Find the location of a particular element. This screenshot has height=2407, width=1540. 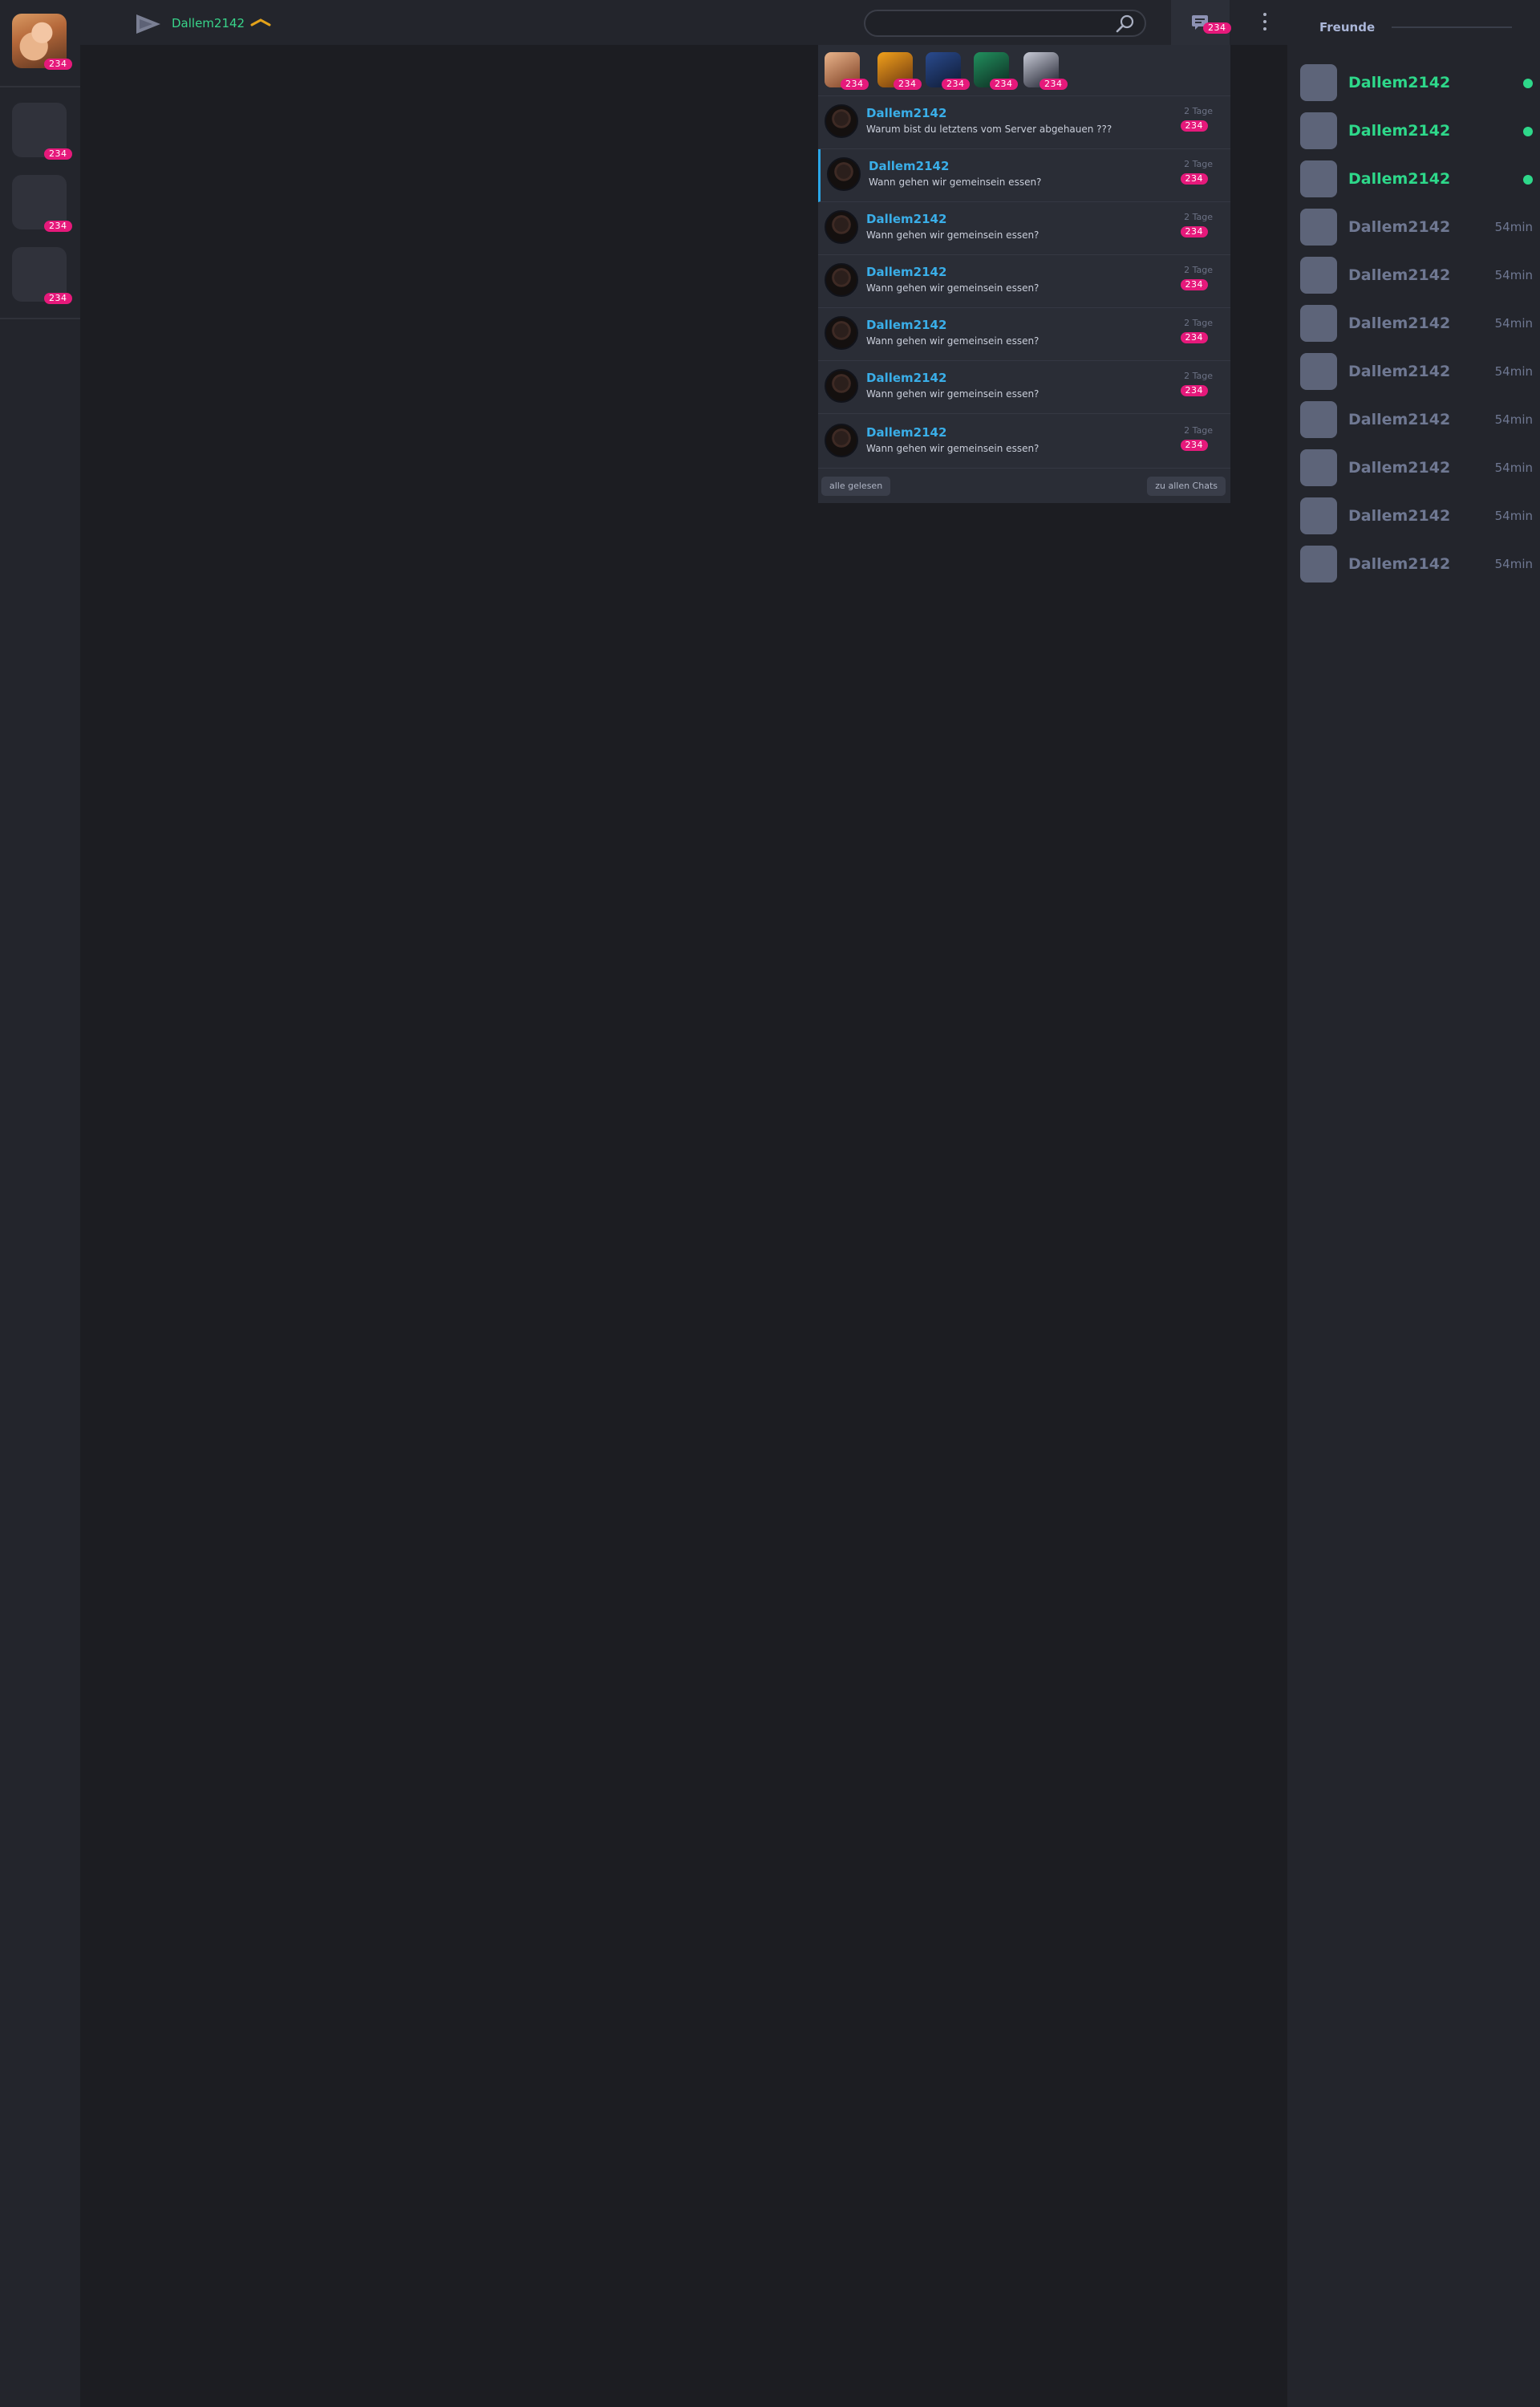

more-menu-icon is located at coordinates (1265, 23).